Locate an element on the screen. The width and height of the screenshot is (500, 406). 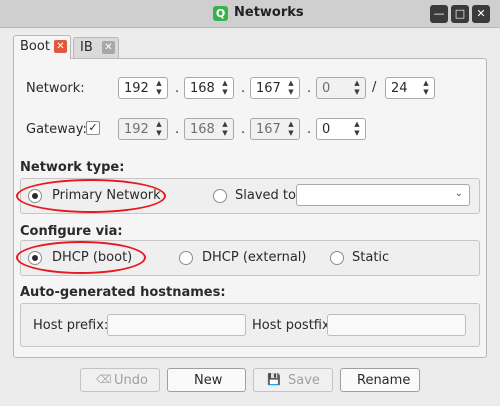
title-bar: Q Networks — □ ✕ is located at coordinates (250, 14).